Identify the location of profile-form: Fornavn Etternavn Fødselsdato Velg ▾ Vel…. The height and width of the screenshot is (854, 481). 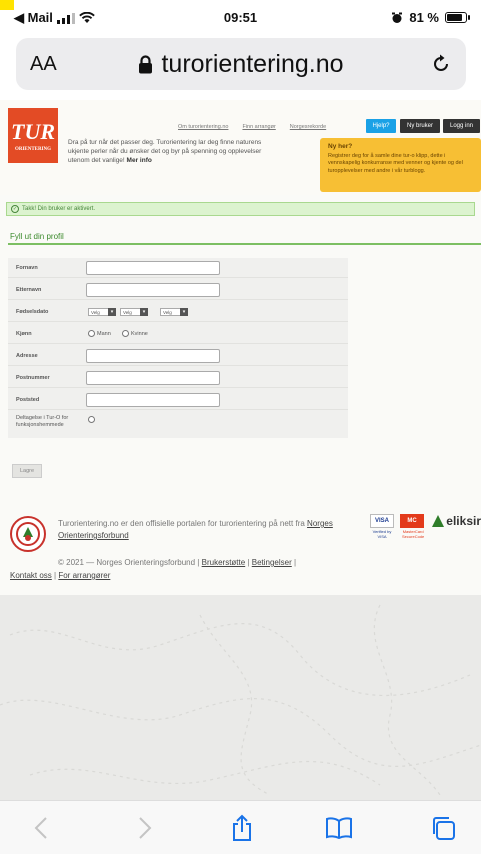
(178, 348).